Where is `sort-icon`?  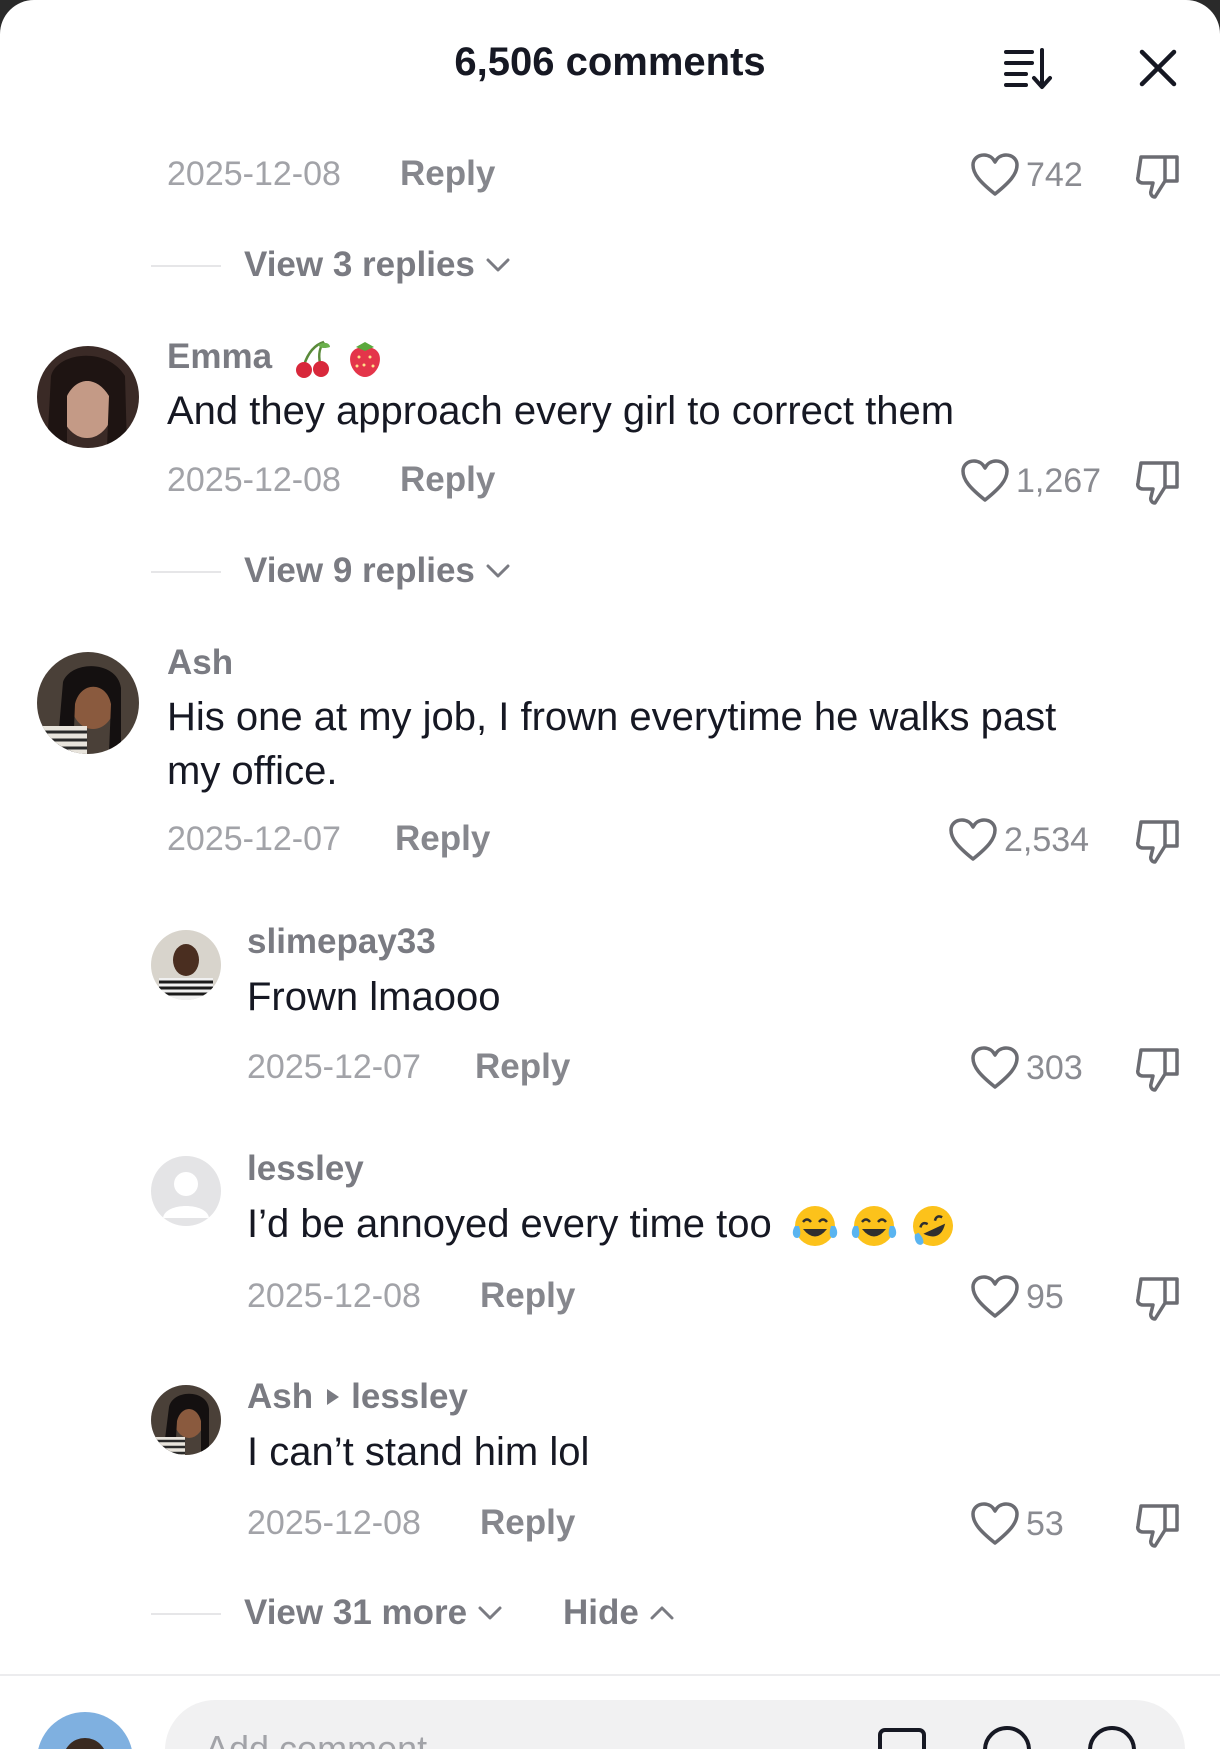
sort-icon is located at coordinates (1028, 68).